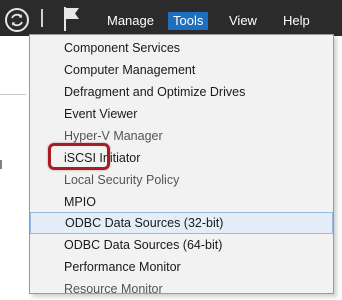 The width and height of the screenshot is (342, 300). I want to click on menu-item-computer-management: Computer Management, so click(181, 70).